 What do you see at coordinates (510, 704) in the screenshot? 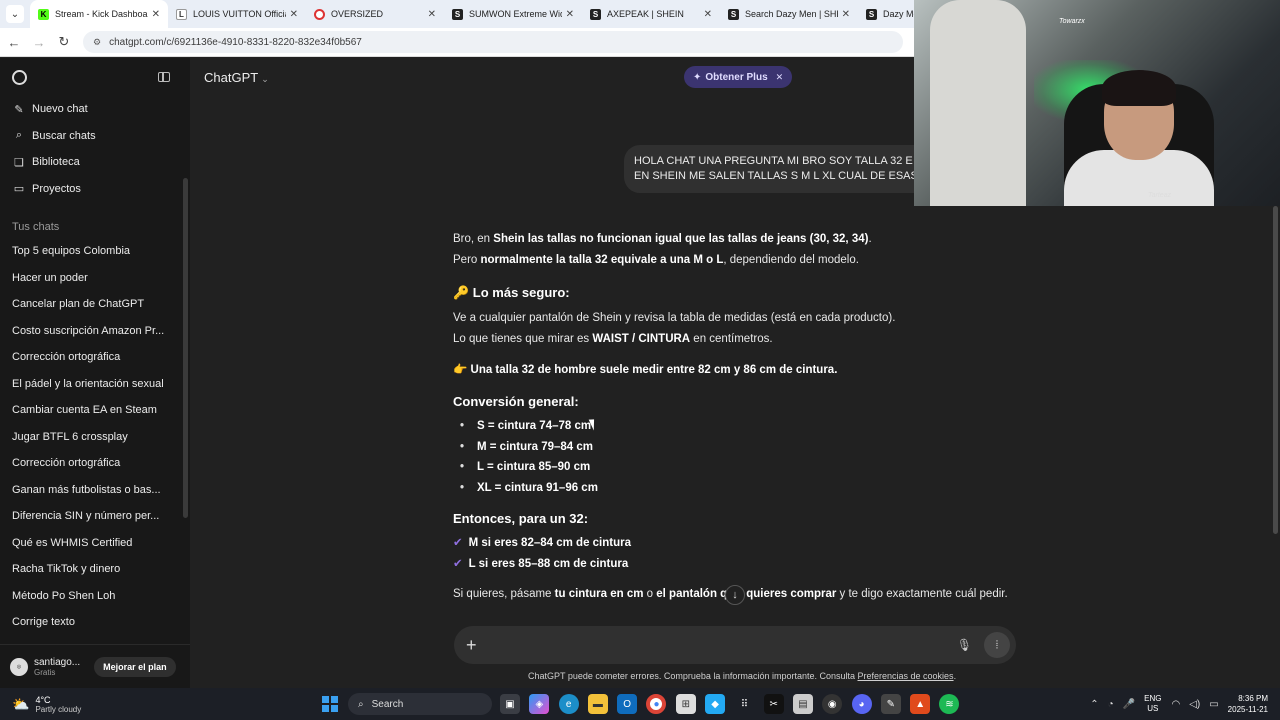
I see `task-view-icon: ▣` at bounding box center [510, 704].